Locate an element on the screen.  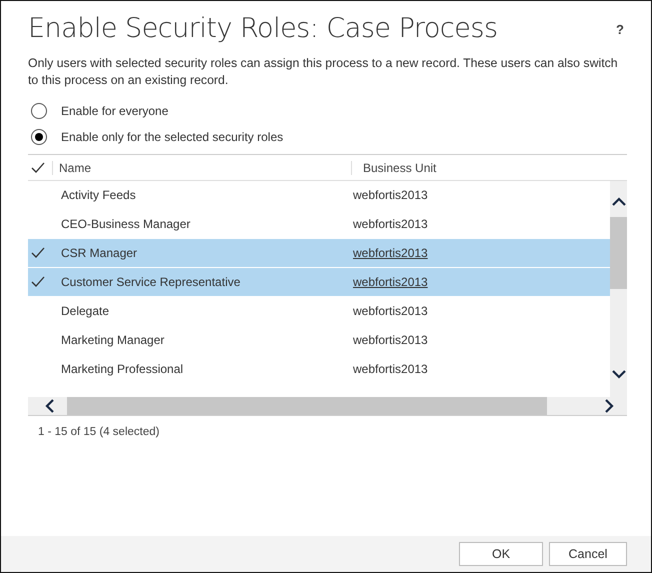
table-cell-text: CSR Manager is located at coordinates (99, 253).